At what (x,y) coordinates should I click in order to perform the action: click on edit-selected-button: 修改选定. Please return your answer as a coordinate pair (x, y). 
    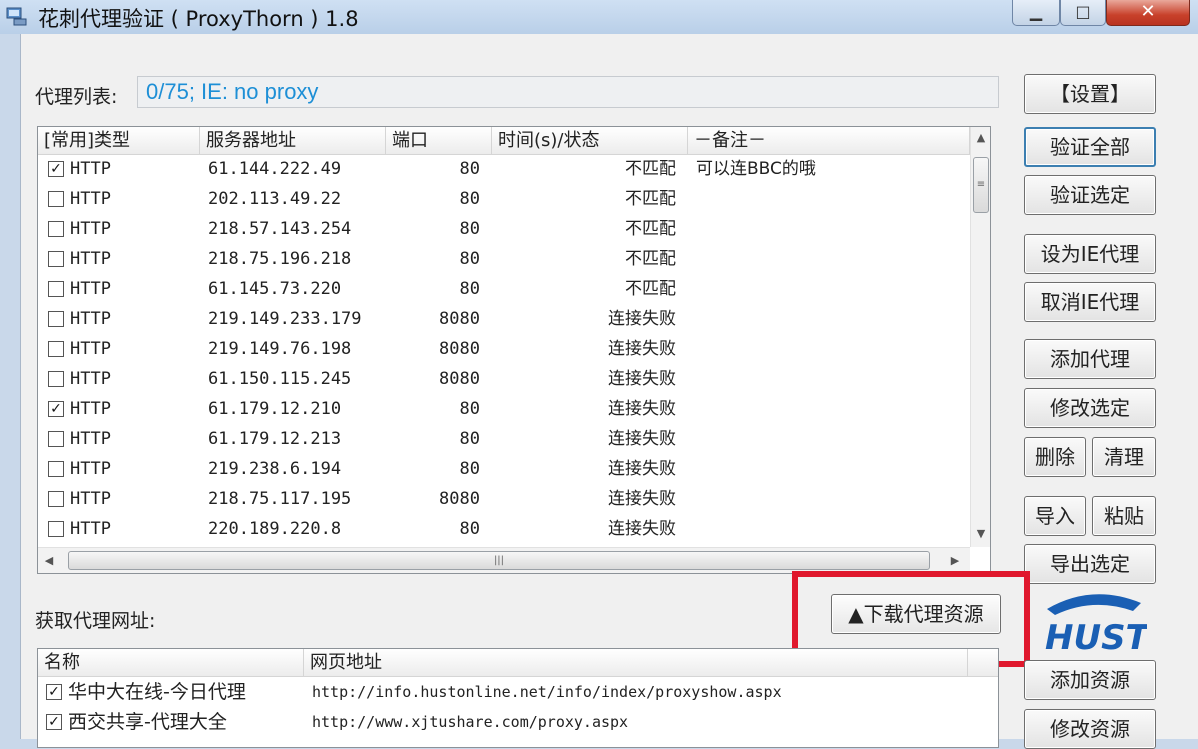
    Looking at the image, I should click on (1090, 408).